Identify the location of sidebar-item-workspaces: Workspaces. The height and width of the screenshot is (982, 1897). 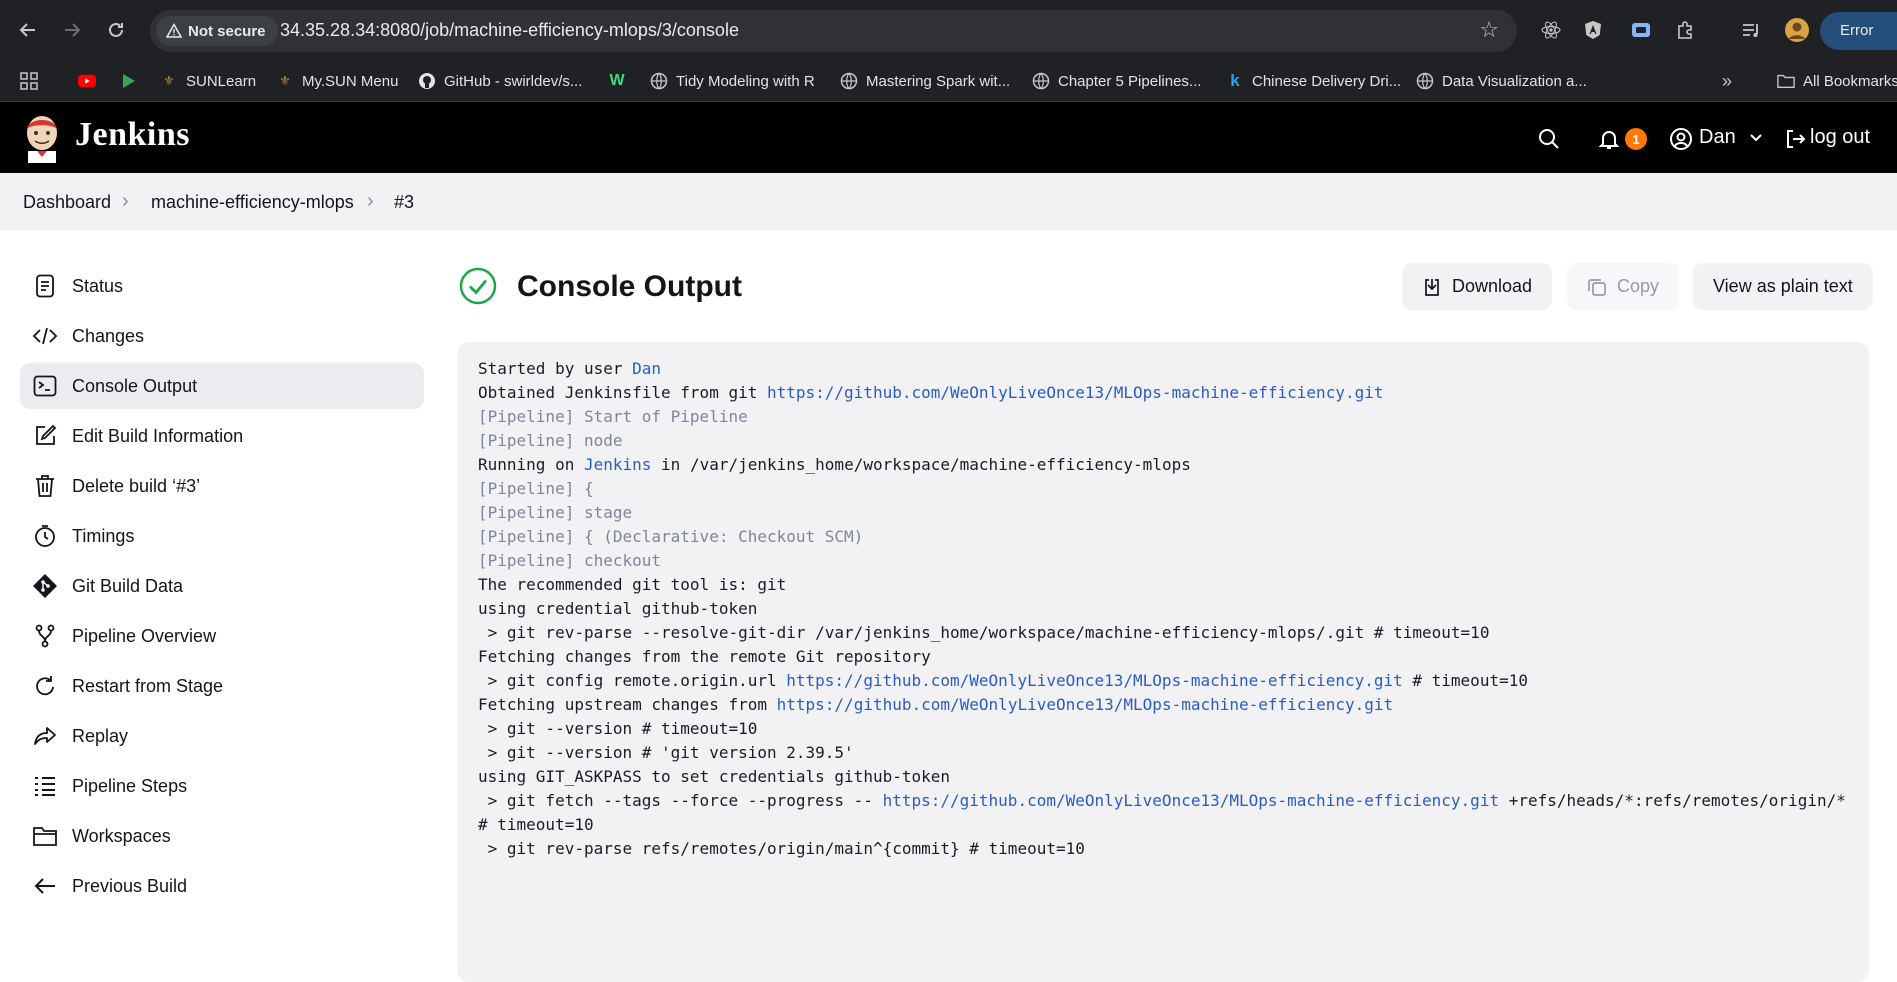
(222, 836).